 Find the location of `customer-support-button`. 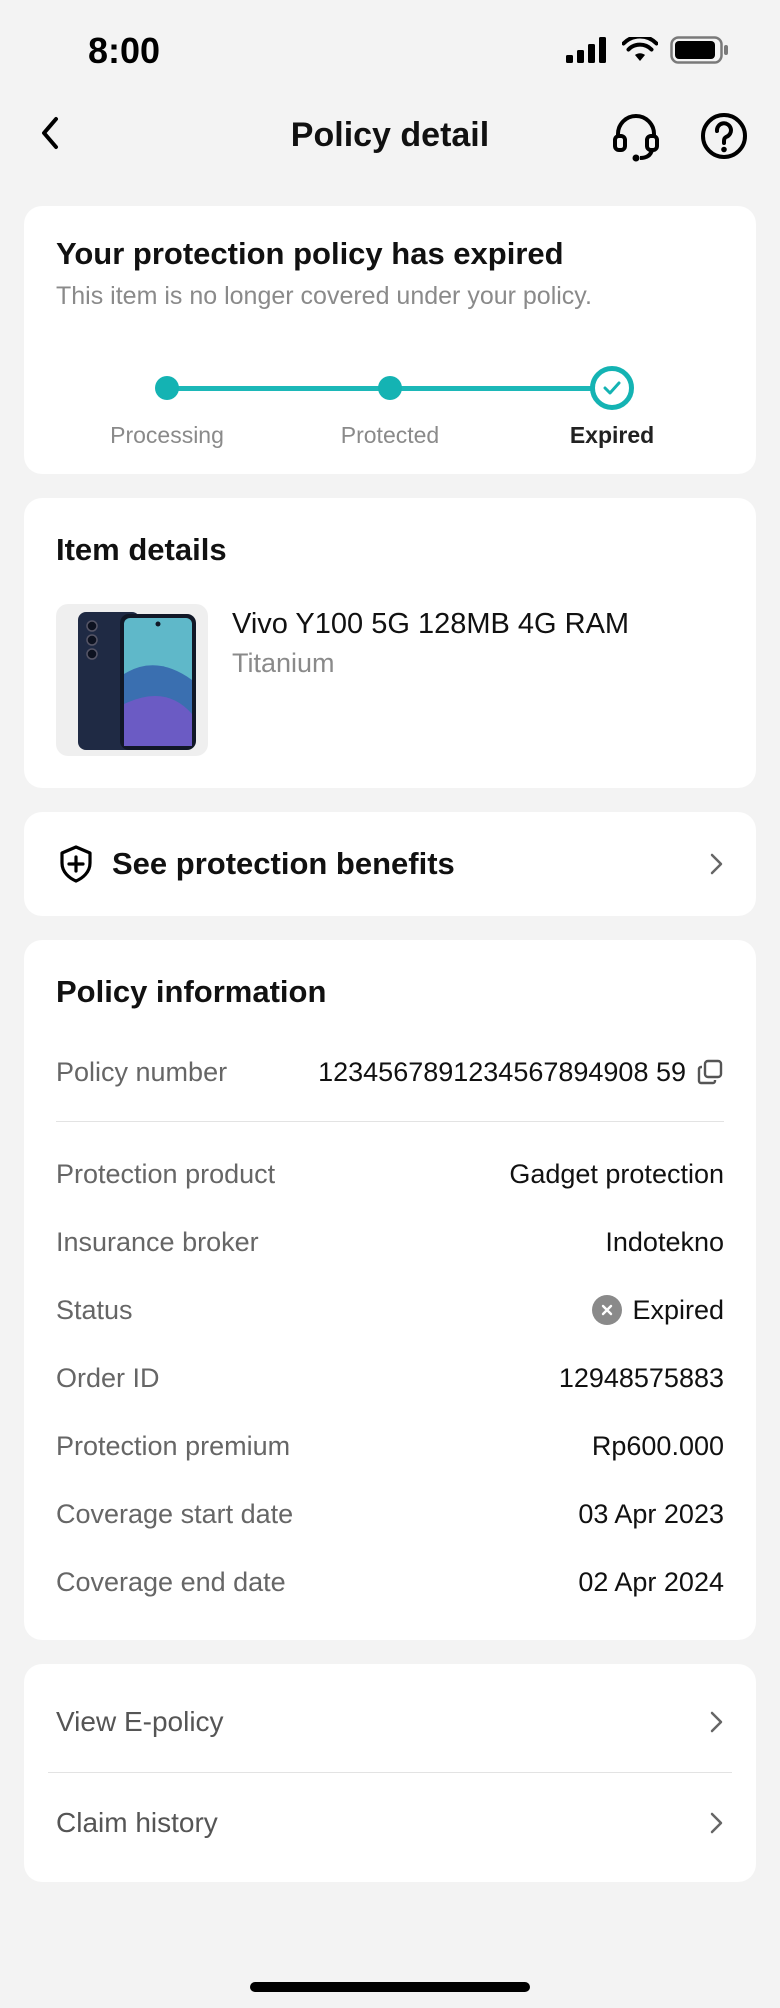

customer-support-button is located at coordinates (636, 136).